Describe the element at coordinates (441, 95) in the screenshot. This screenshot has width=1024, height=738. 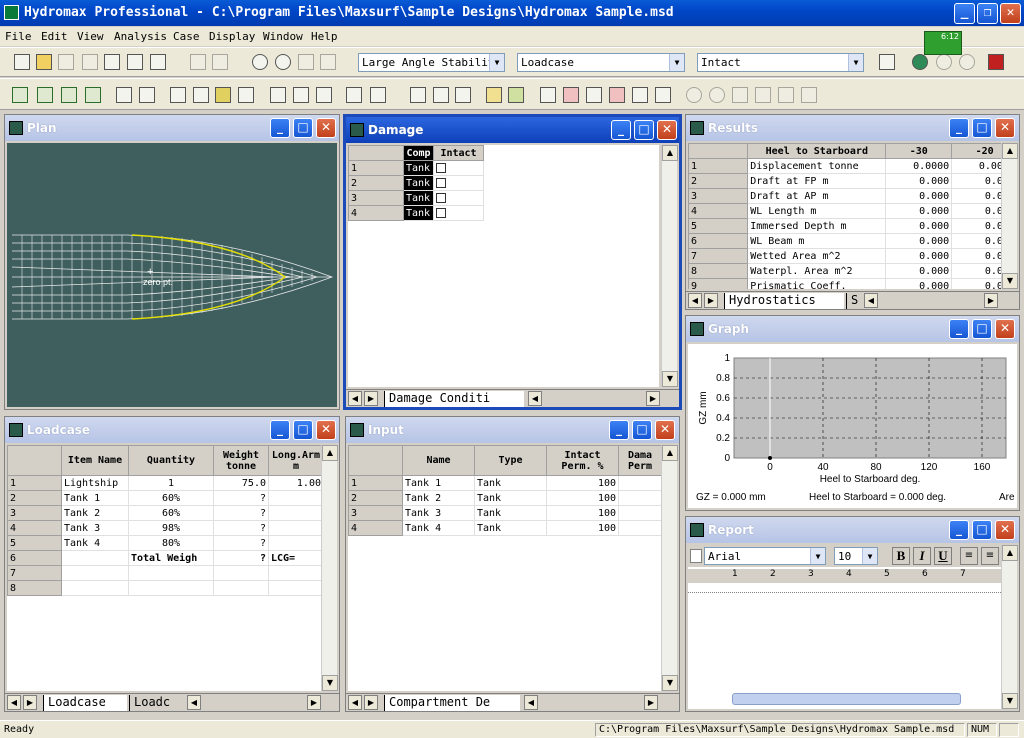
I see `waterline-icon` at that location.